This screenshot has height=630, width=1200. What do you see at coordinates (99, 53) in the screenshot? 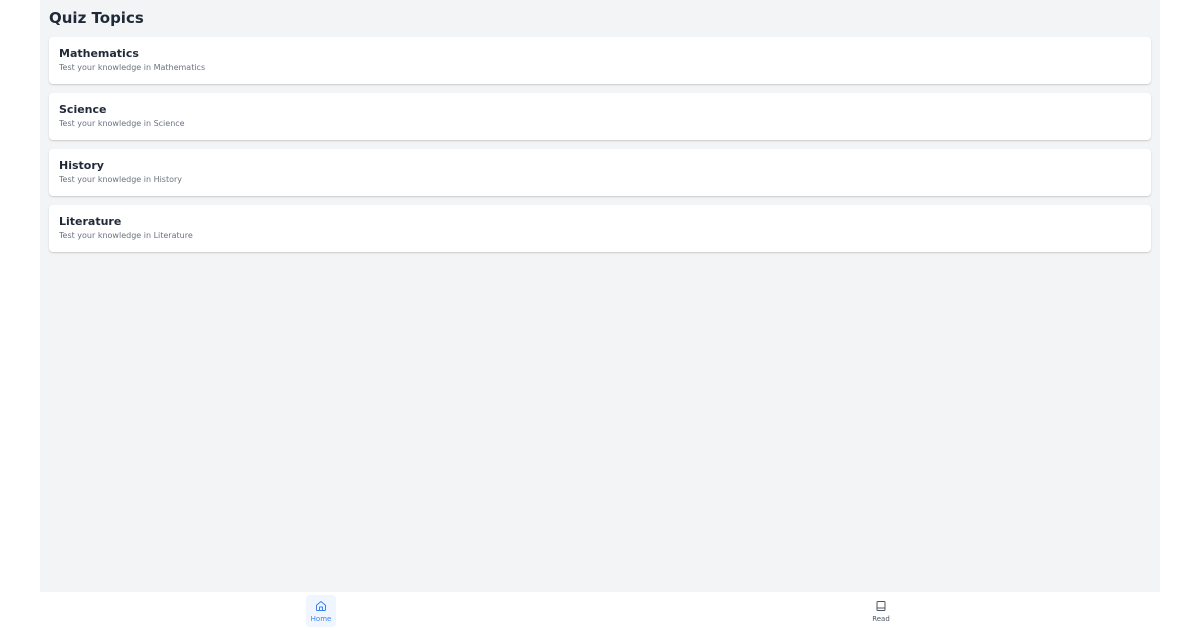
I see `topic-title: Mathematics` at bounding box center [99, 53].